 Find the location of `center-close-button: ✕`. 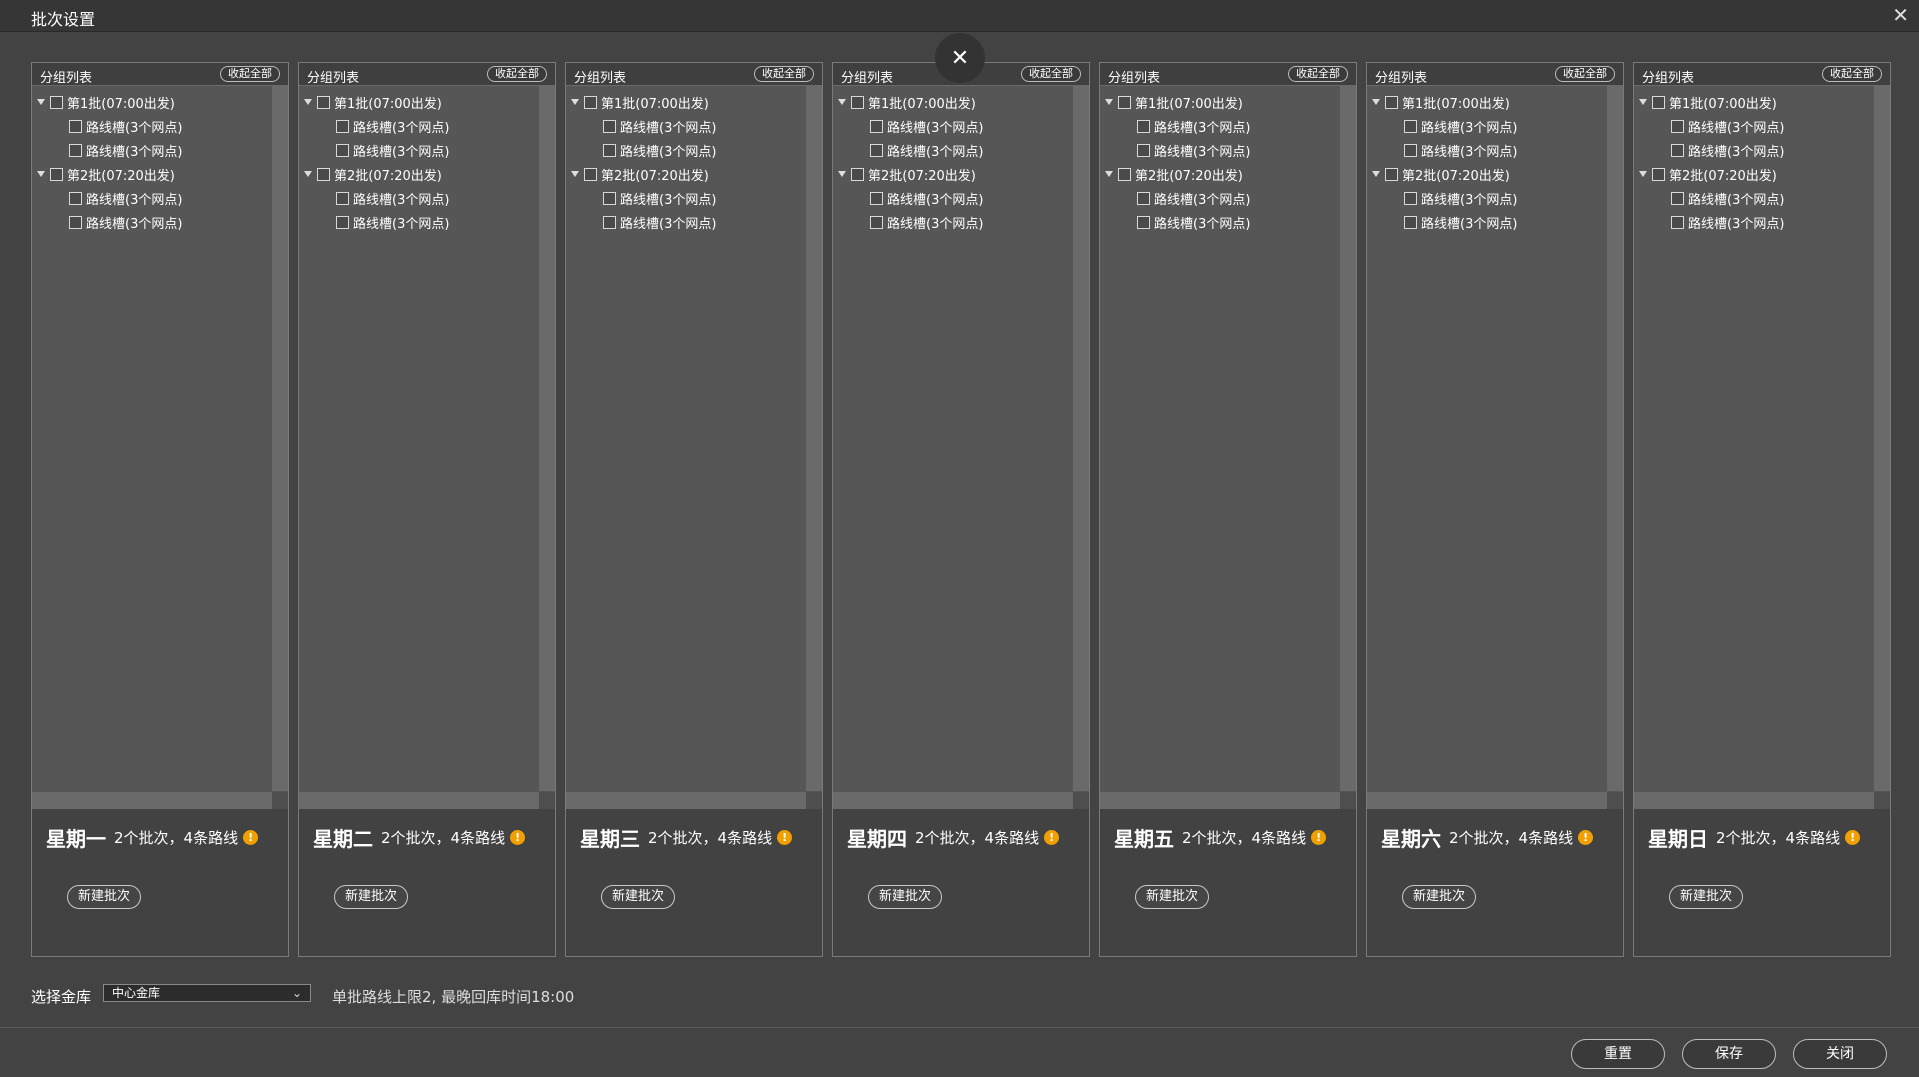

center-close-button: ✕ is located at coordinates (960, 58).